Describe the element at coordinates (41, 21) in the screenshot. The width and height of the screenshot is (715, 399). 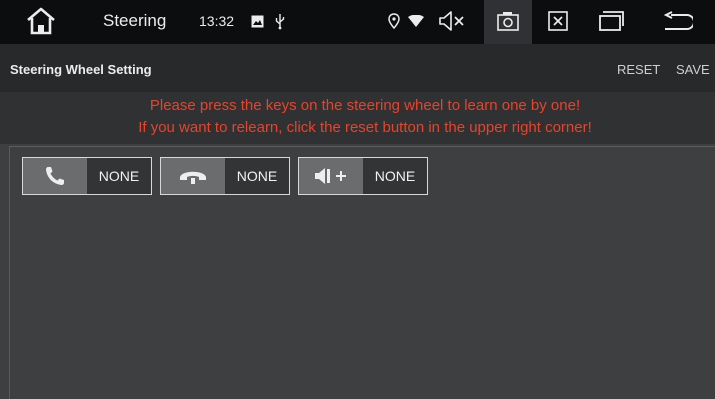
I see `home-icon` at that location.